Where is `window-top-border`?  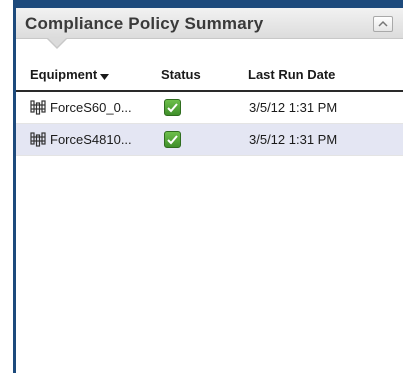
window-top-border is located at coordinates (208, 4).